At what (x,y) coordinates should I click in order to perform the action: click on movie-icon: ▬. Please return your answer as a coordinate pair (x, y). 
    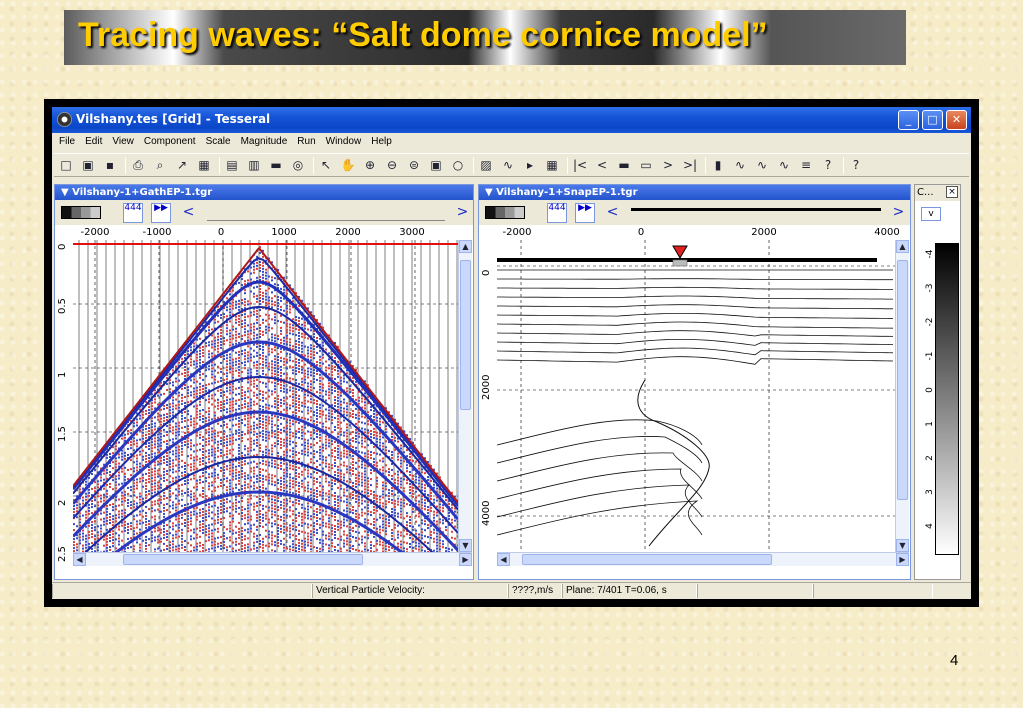
    Looking at the image, I should click on (624, 165).